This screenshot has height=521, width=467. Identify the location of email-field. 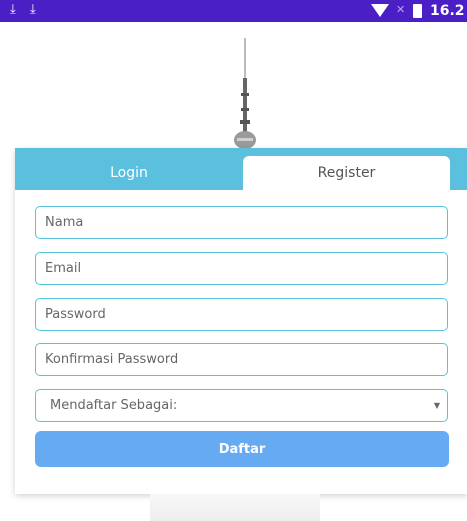
(241, 268).